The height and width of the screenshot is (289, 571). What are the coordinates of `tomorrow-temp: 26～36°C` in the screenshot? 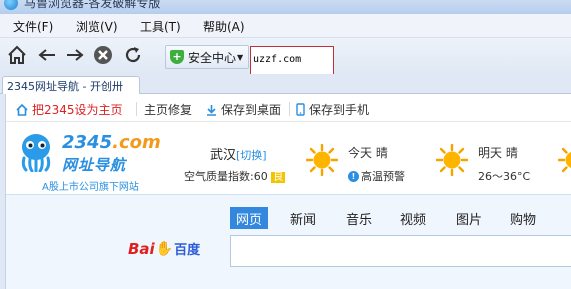 It's located at (504, 176).